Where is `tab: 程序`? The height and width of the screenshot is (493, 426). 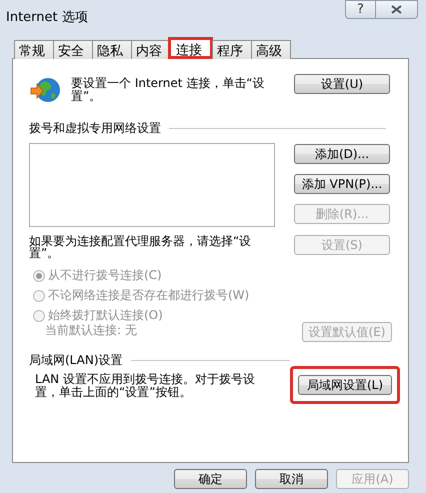
tab: 程序 is located at coordinates (232, 49).